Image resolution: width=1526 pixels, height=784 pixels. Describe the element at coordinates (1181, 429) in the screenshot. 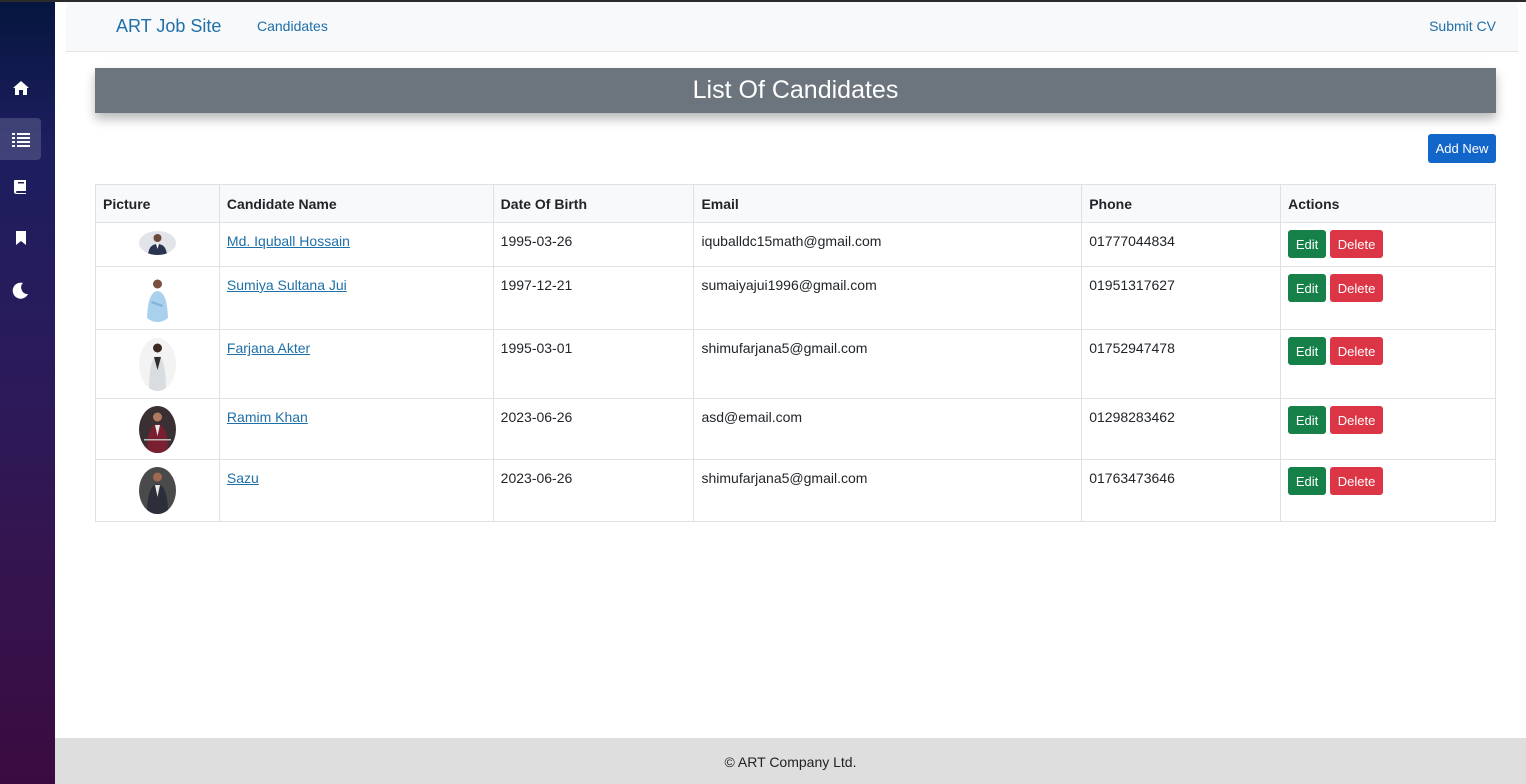

I see `phone-cell: 01298283462` at that location.